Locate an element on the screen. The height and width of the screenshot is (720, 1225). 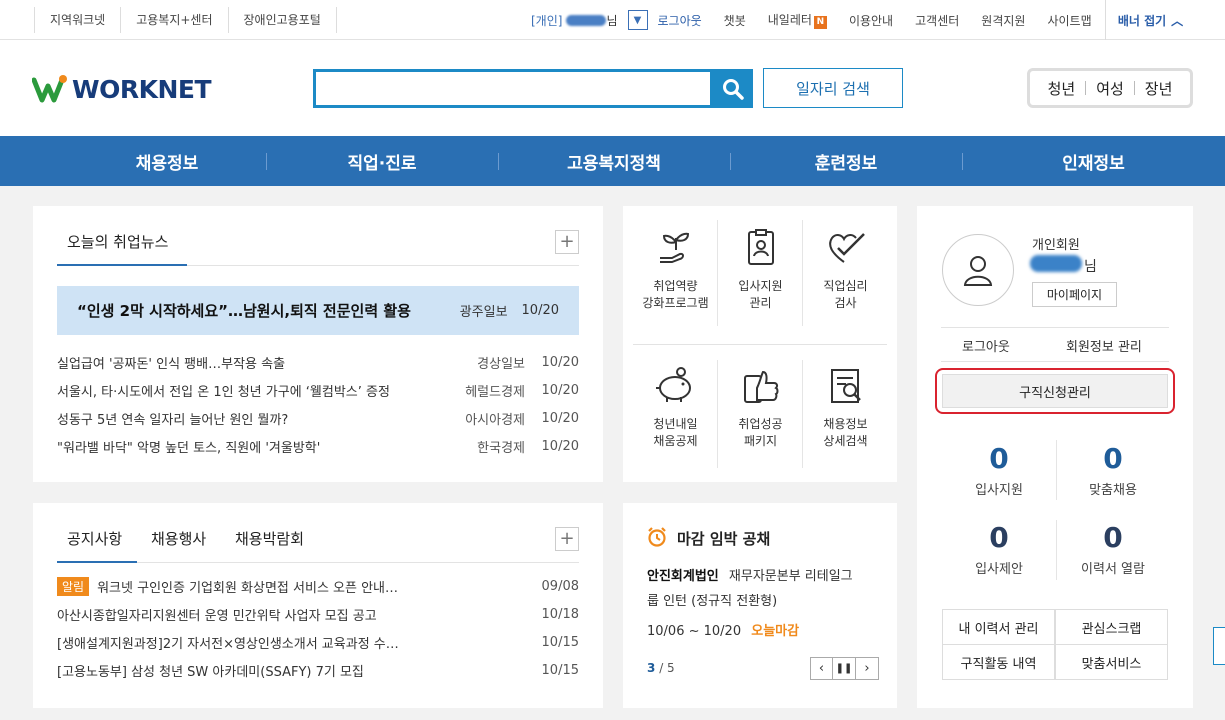
news-item-title: 실업급여 '공짜돈' 인식 팽배…부작용 속출 is located at coordinates (171, 364).